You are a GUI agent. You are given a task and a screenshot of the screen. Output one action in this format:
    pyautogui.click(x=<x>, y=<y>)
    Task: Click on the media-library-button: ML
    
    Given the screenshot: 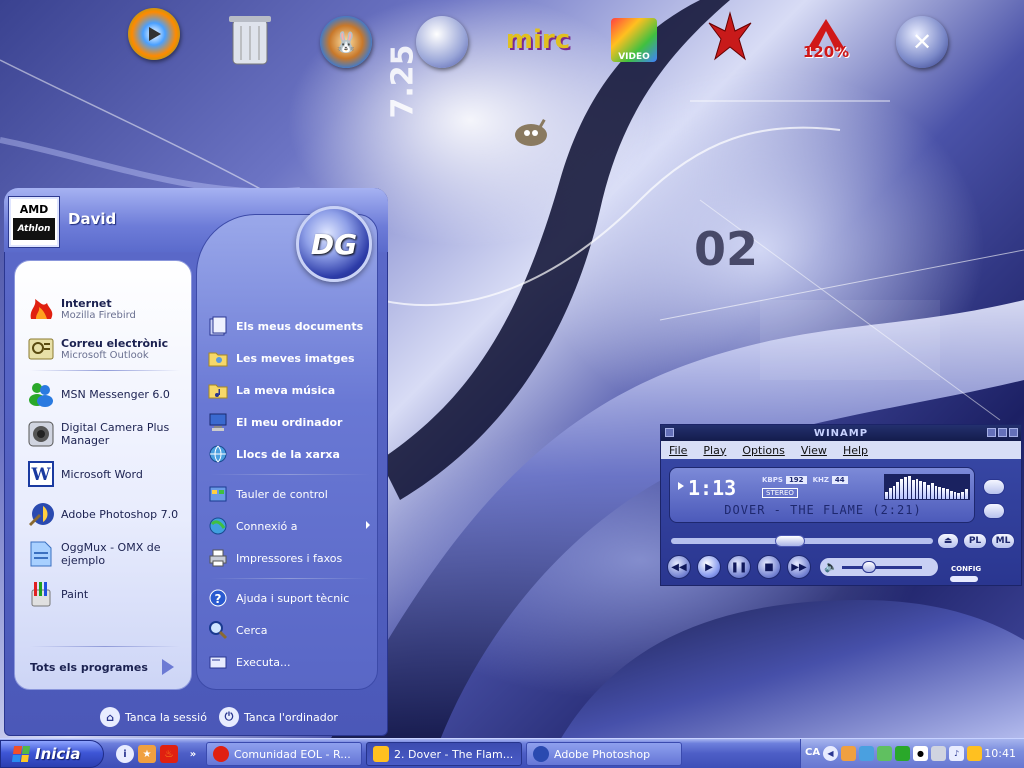 What is the action you would take?
    pyautogui.click(x=1003, y=541)
    